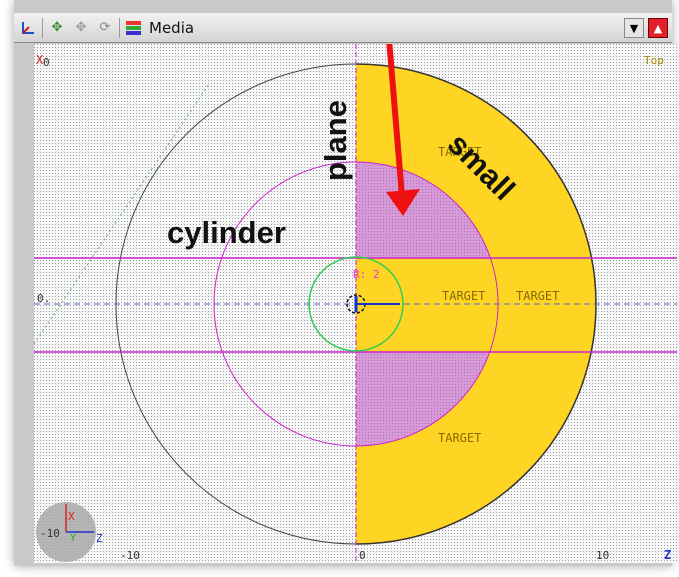 Image resolution: width=679 pixels, height=577 pixels. What do you see at coordinates (71, 516) in the screenshot?
I see `gizmo-x-label: X` at bounding box center [71, 516].